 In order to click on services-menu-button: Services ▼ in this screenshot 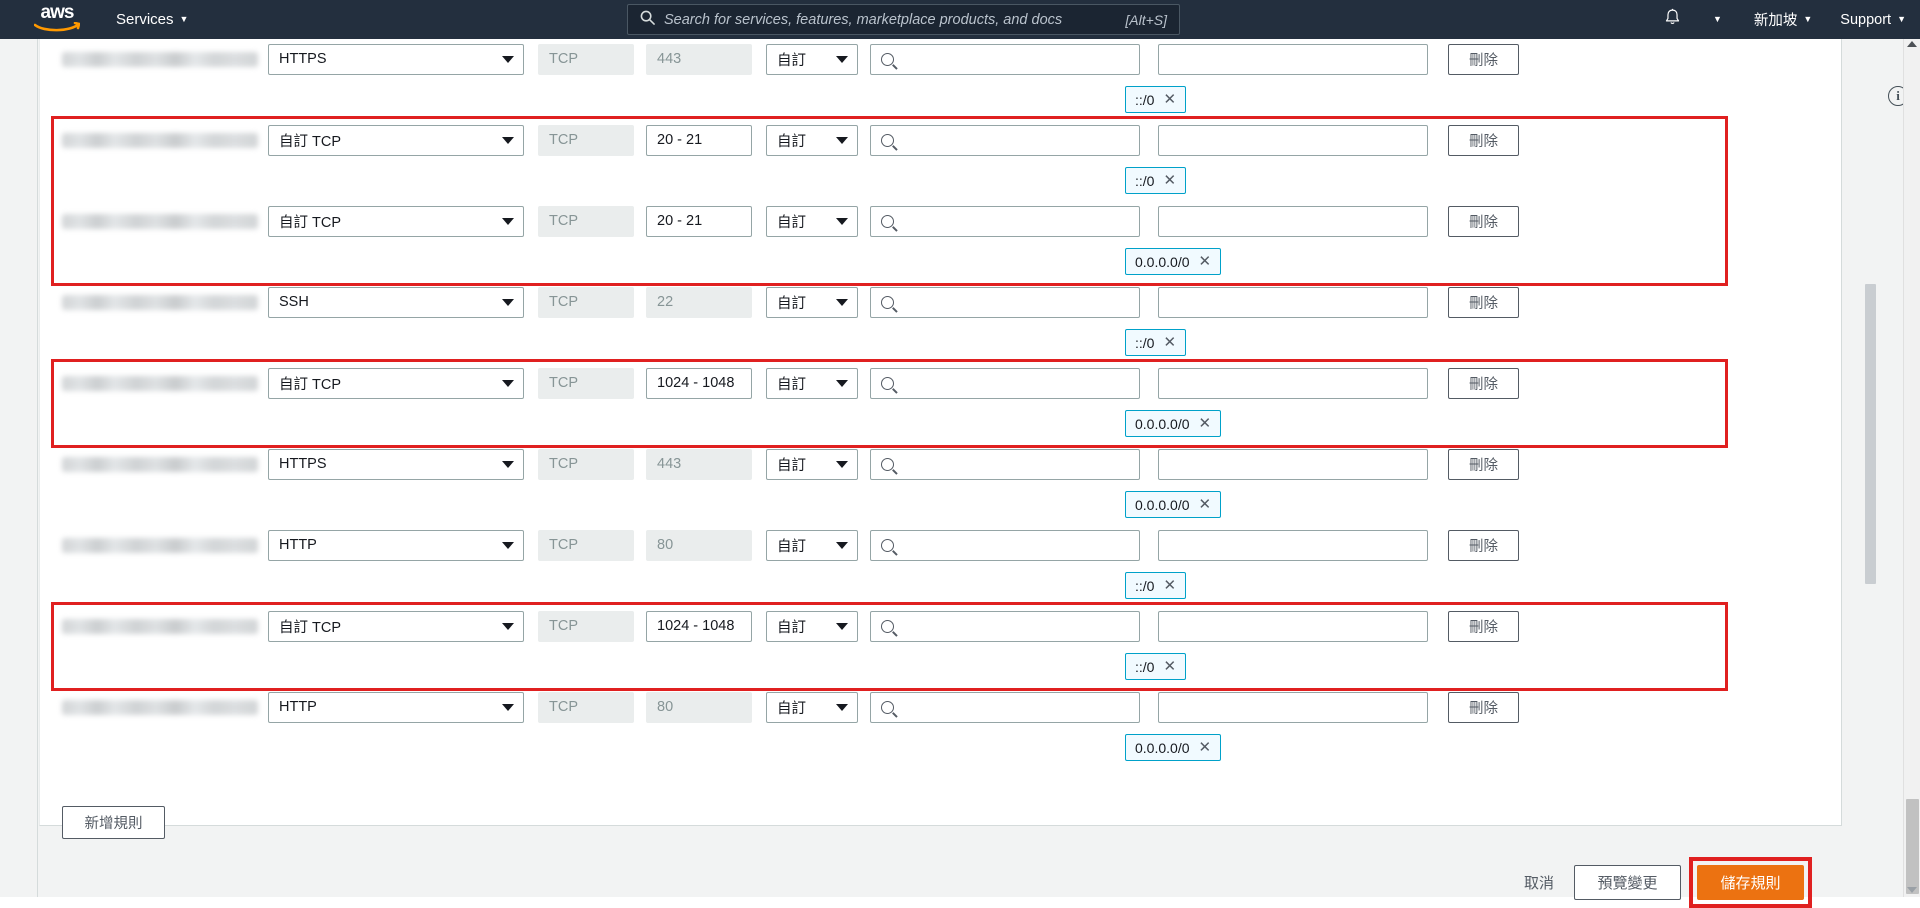, I will do `click(152, 19)`.